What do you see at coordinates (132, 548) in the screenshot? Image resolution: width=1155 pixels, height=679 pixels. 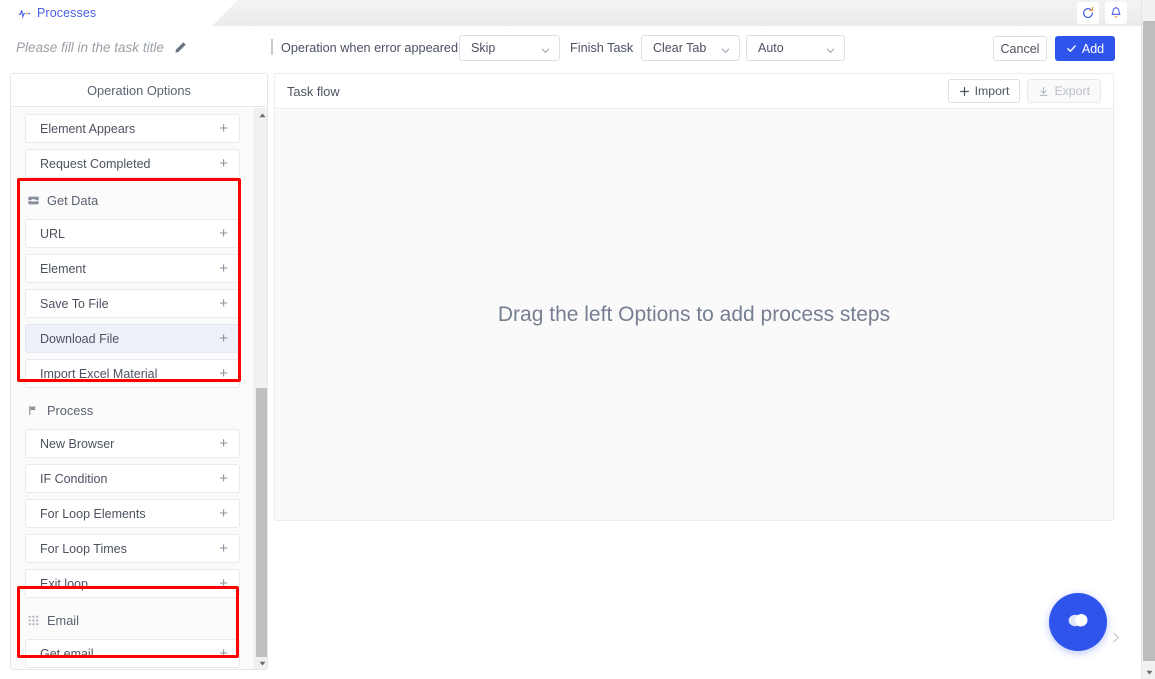 I see `option-for-loop-times: For Loop Times +` at bounding box center [132, 548].